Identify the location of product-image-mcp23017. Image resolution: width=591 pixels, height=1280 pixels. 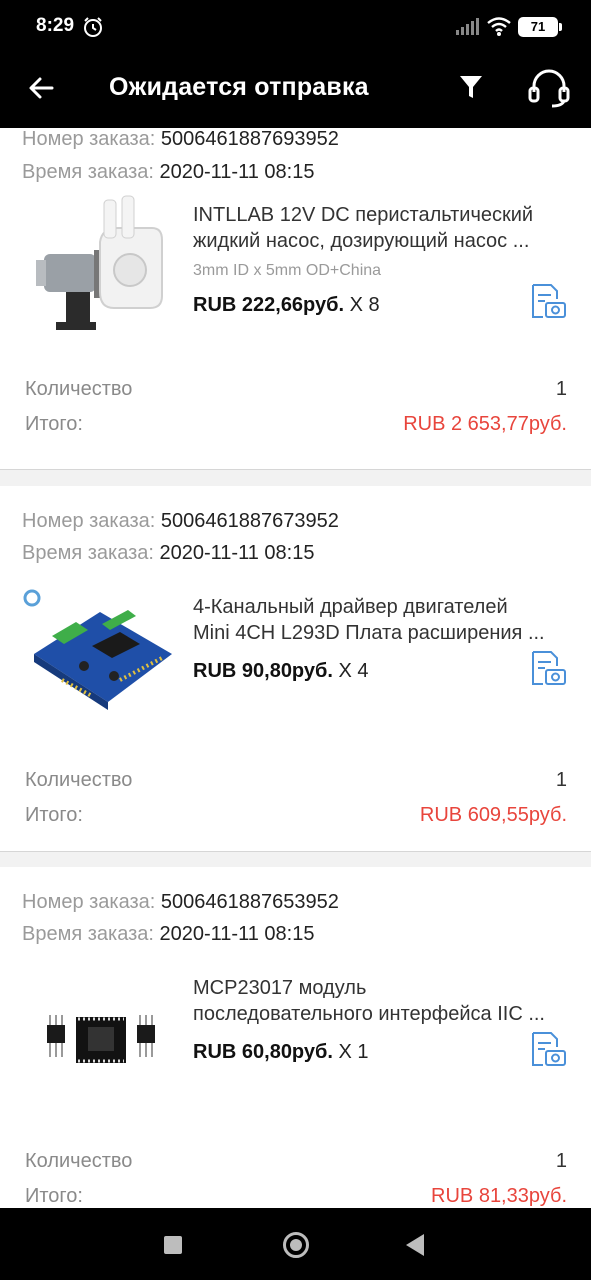
(100, 1043).